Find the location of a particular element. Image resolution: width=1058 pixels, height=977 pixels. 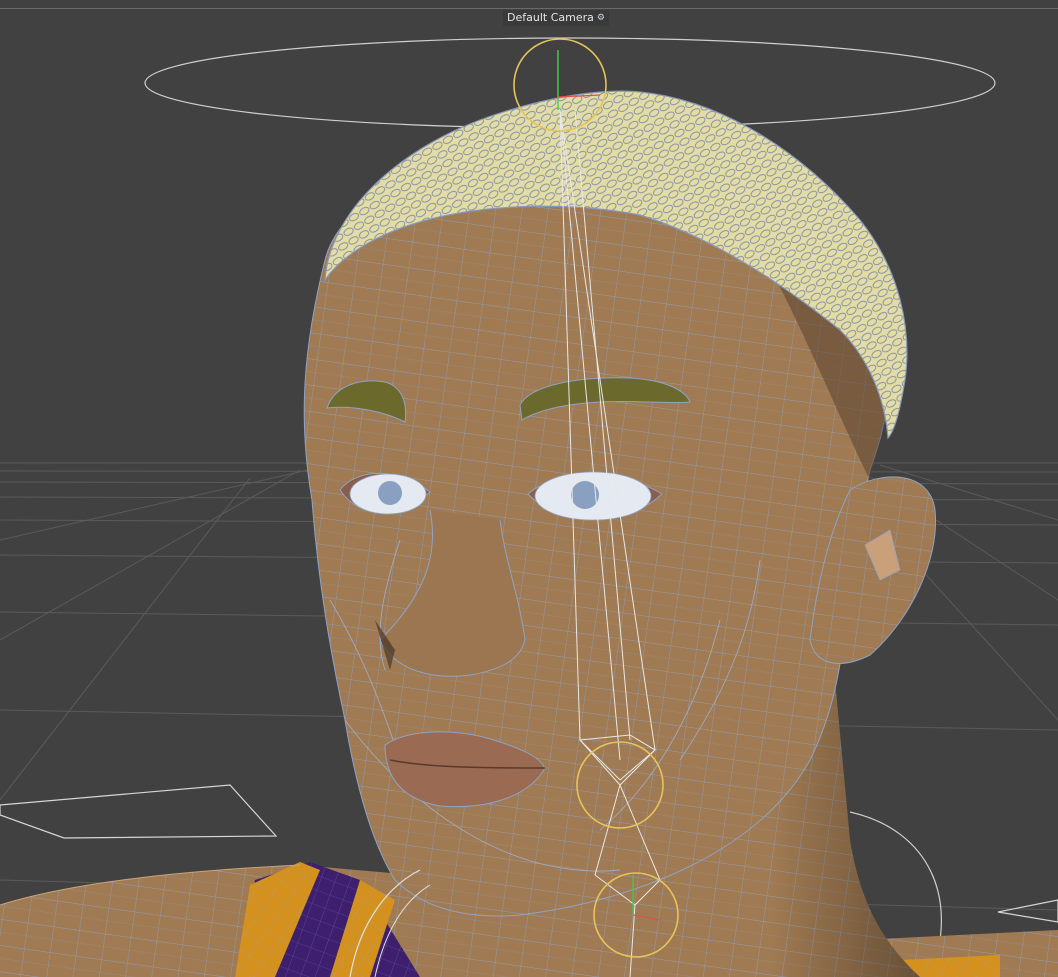

floor-plane-gizmo is located at coordinates (139, 811).